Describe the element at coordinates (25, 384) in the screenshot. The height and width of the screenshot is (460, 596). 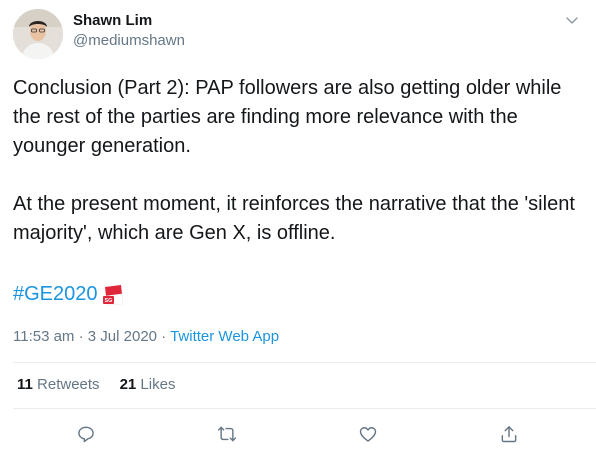
I see `retweets-count: 11` at that location.